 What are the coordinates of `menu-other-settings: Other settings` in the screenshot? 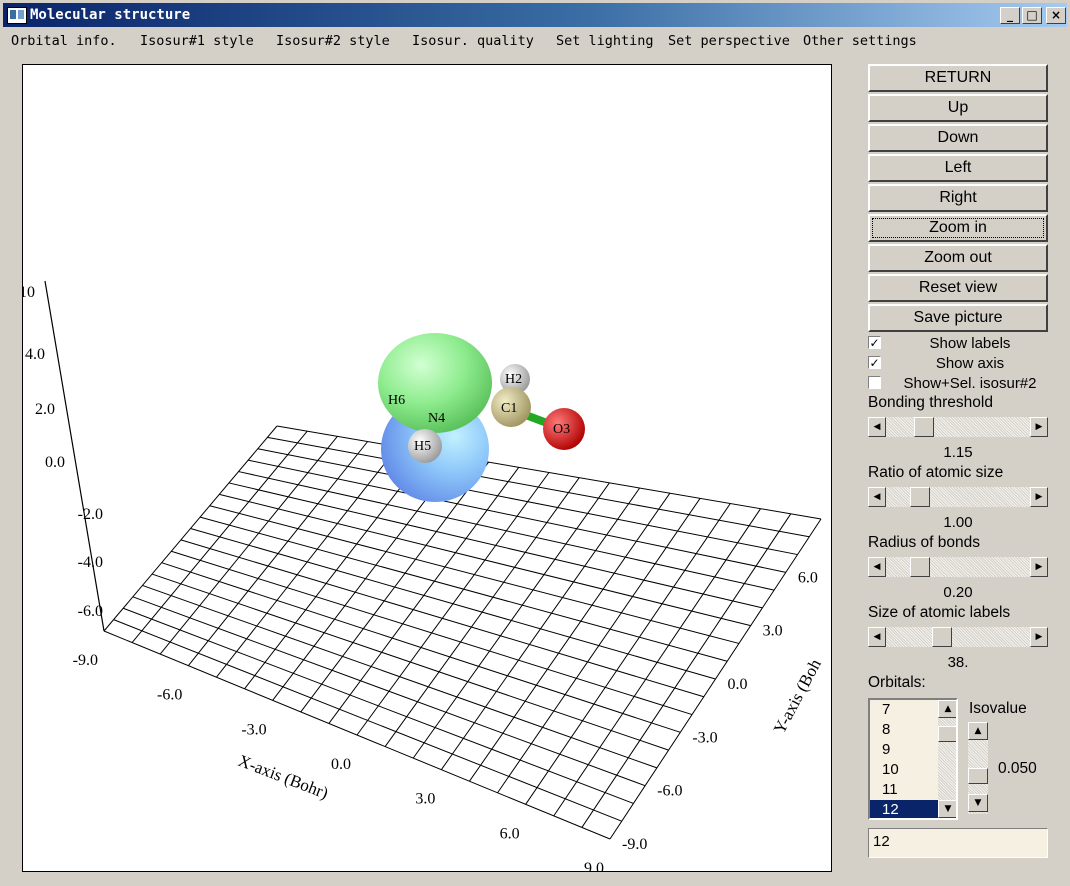 It's located at (860, 41).